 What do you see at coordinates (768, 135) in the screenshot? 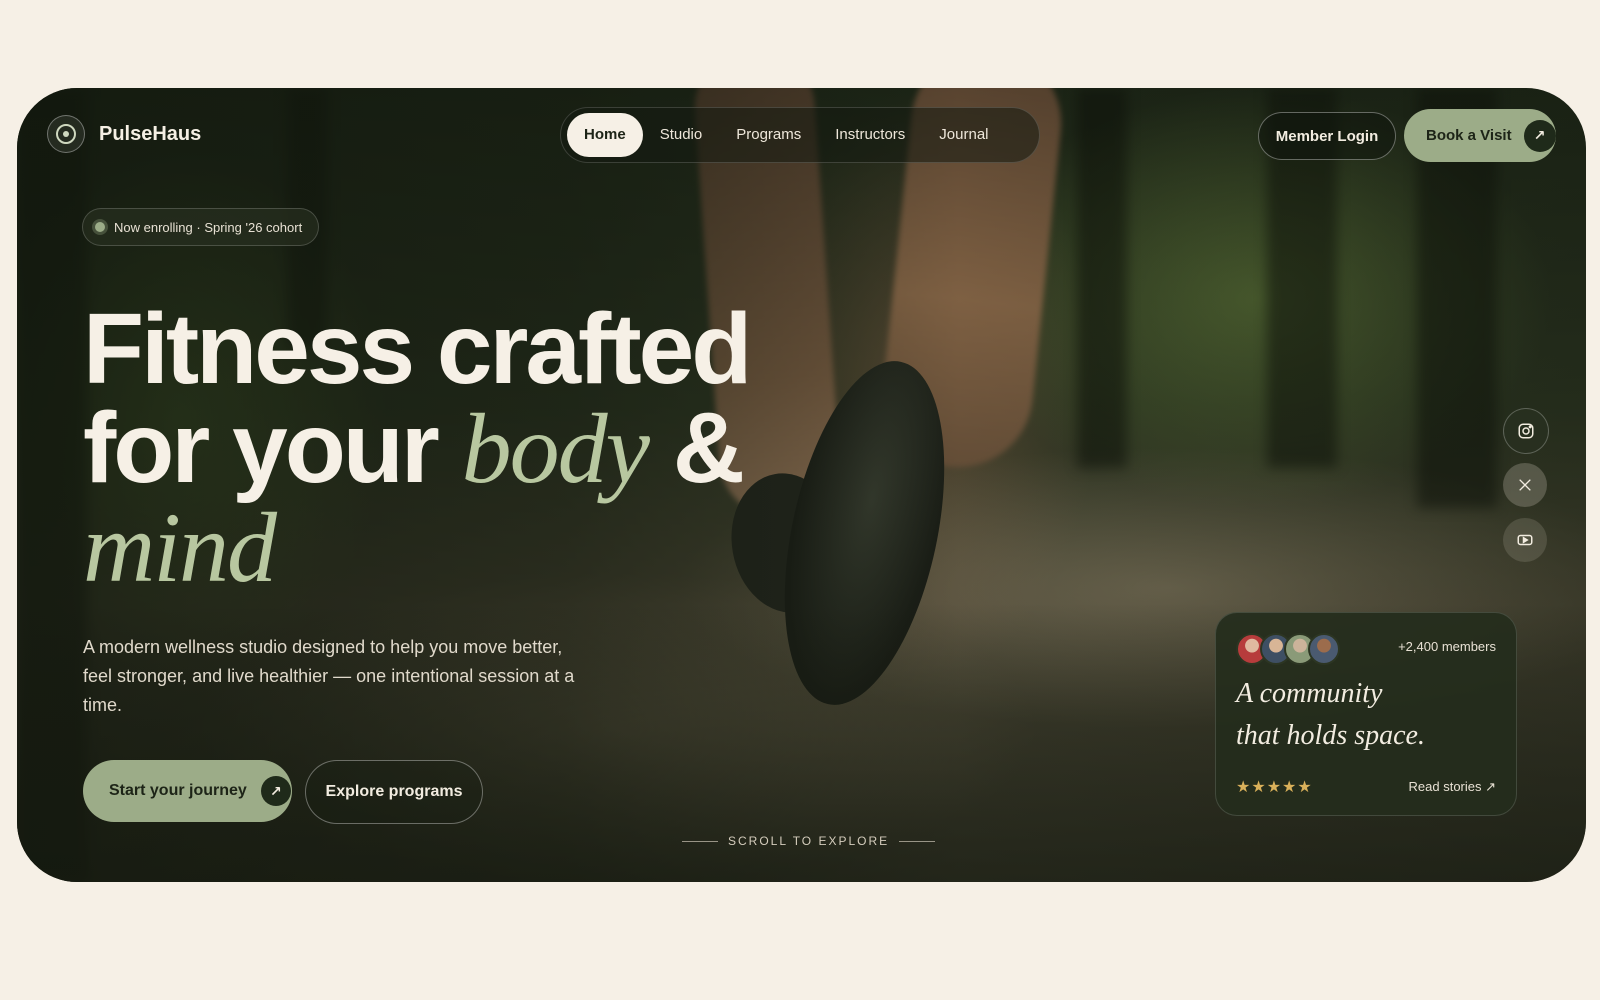
I see `nav-programs: Programs` at bounding box center [768, 135].